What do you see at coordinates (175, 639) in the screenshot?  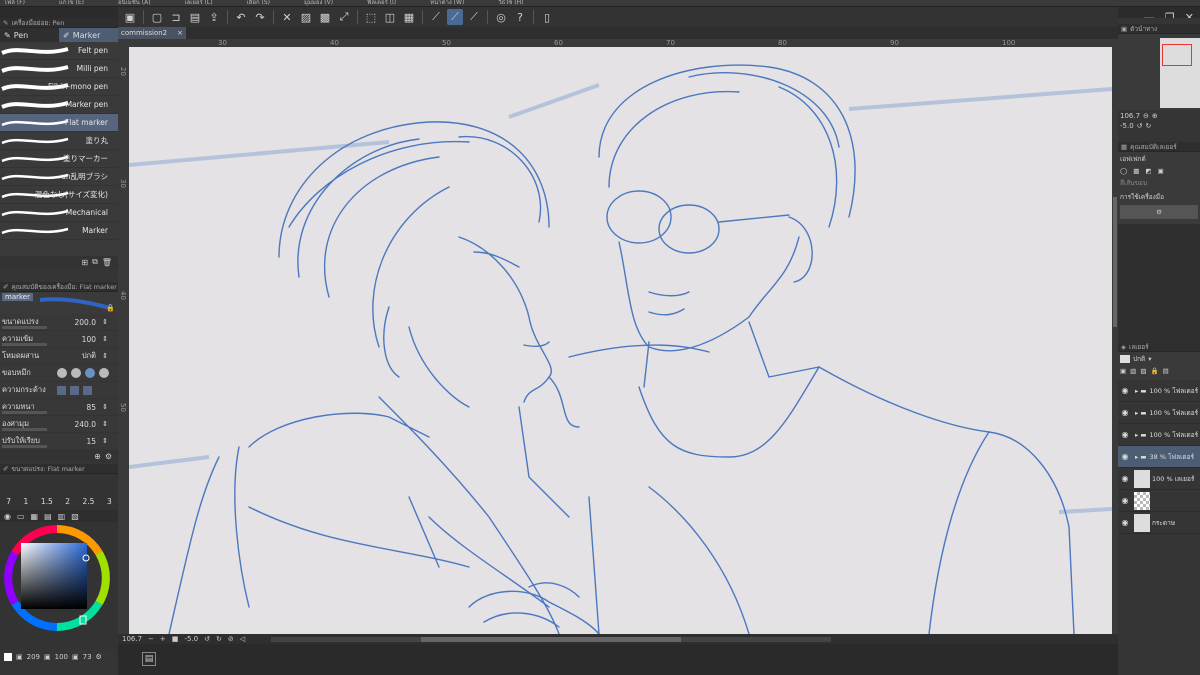 I see `fit-icon: ■` at bounding box center [175, 639].